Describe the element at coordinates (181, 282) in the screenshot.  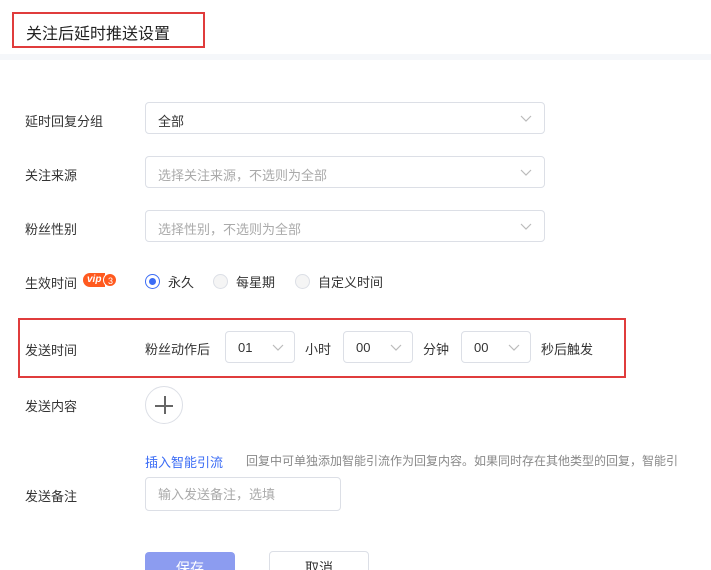
I see `radio-permanent-label: 永久` at that location.